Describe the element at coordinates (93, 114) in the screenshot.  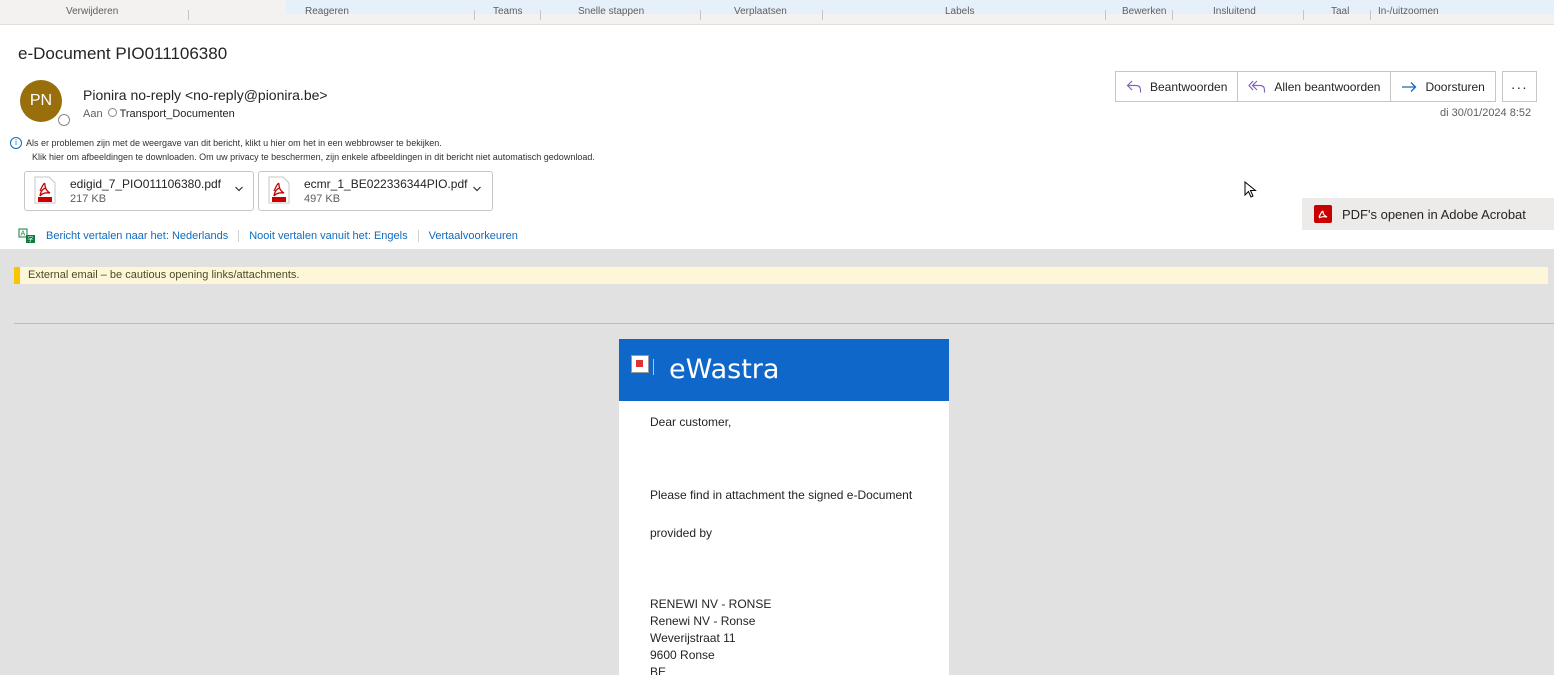
I see `to-label: Aan` at that location.